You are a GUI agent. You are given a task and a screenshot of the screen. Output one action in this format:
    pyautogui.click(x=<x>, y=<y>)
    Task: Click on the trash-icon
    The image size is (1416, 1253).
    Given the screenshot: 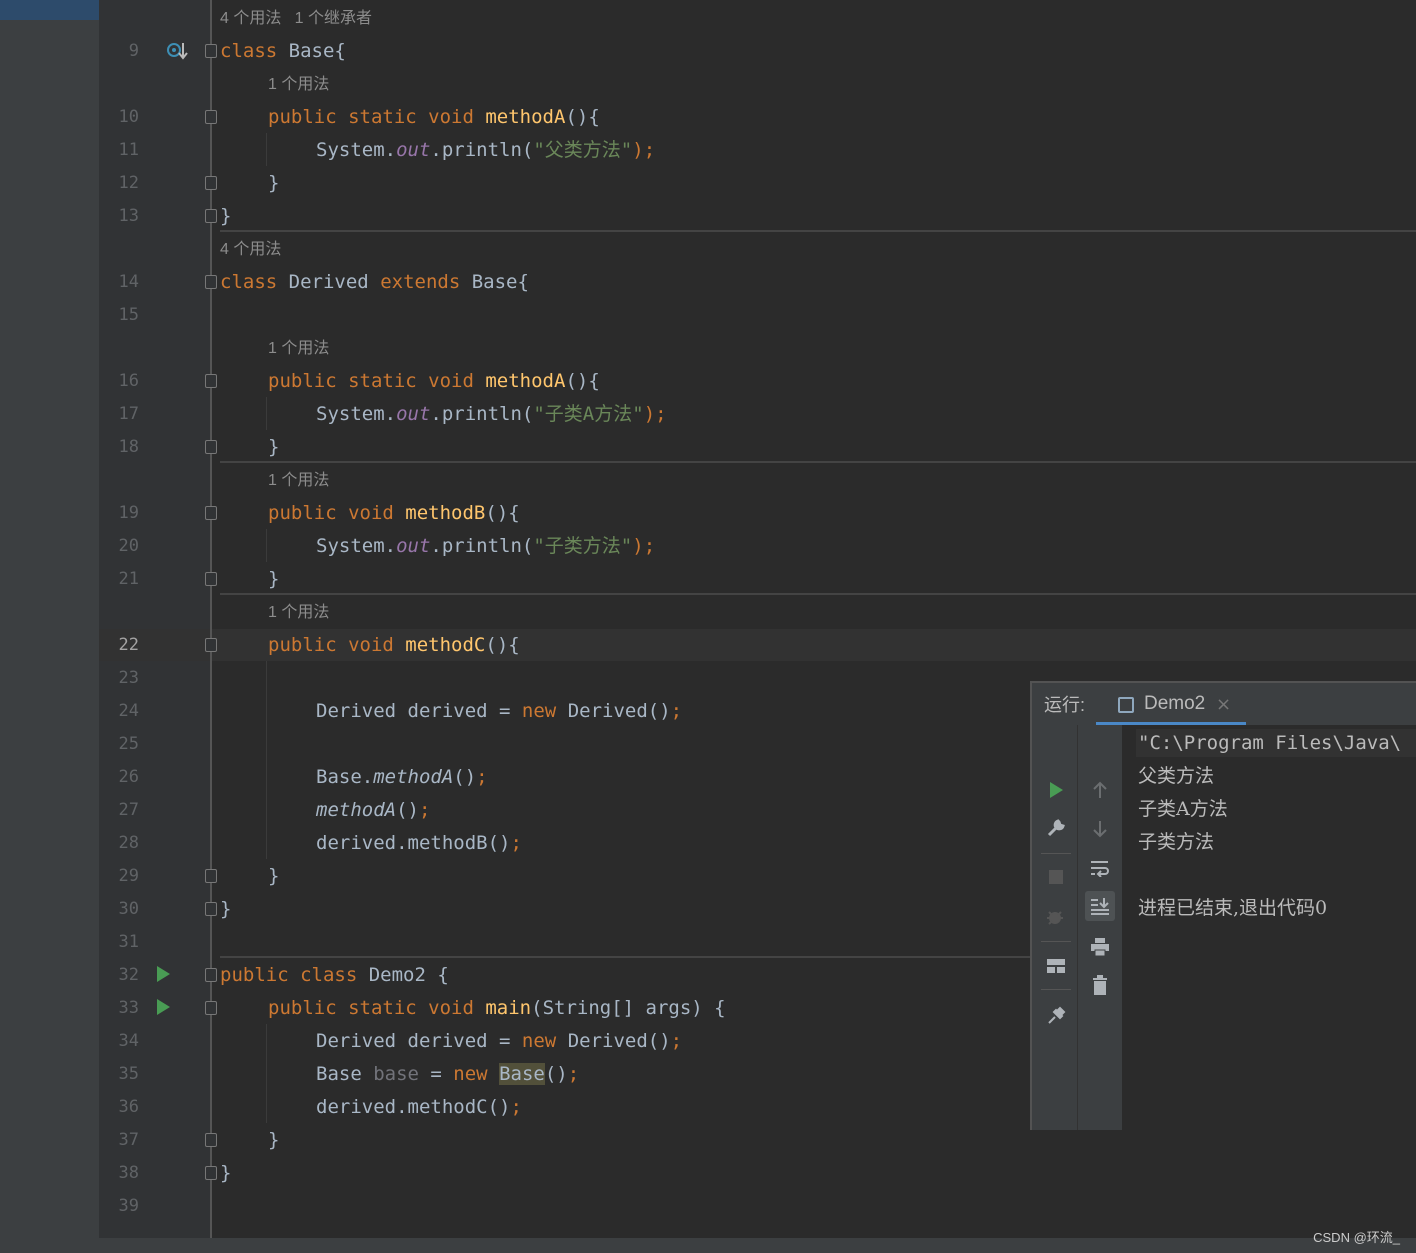 What is the action you would take?
    pyautogui.click(x=1100, y=985)
    